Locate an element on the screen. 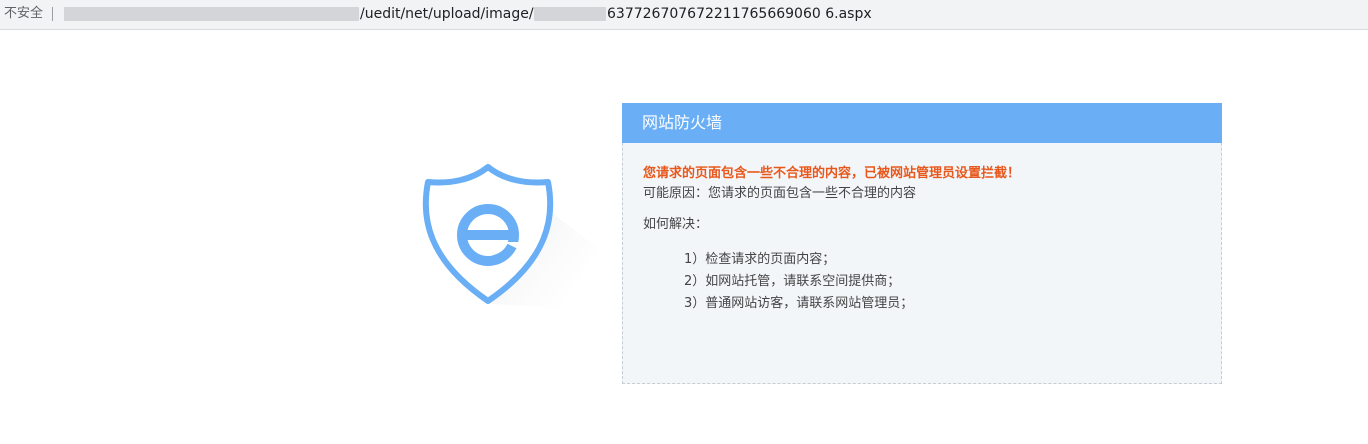 This screenshot has width=1368, height=444. step-item: 3）普通网站访客，请联系网站管理员； is located at coordinates (799, 303).